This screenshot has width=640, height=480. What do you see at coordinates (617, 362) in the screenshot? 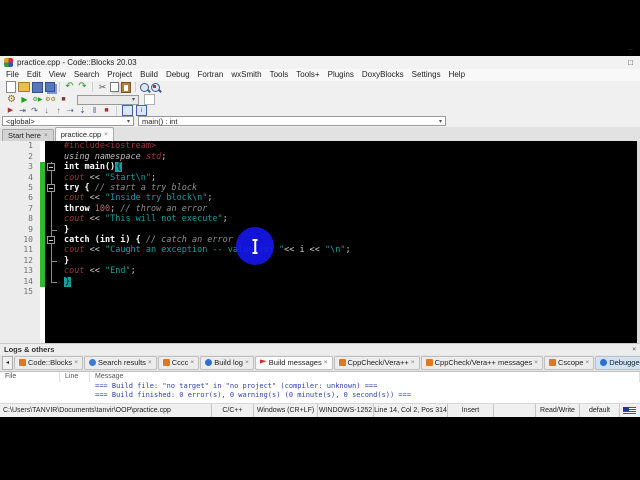
I see `log-tab-debugger: Debugger×` at bounding box center [617, 362].